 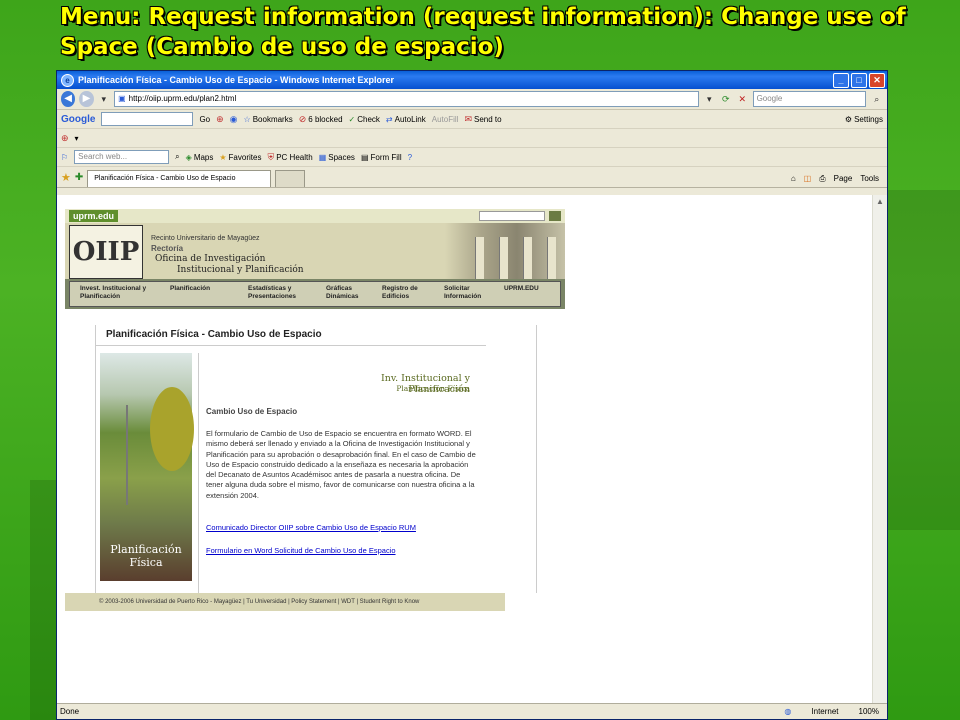 I want to click on settings-button: ⚙ Settings, so click(x=864, y=119).